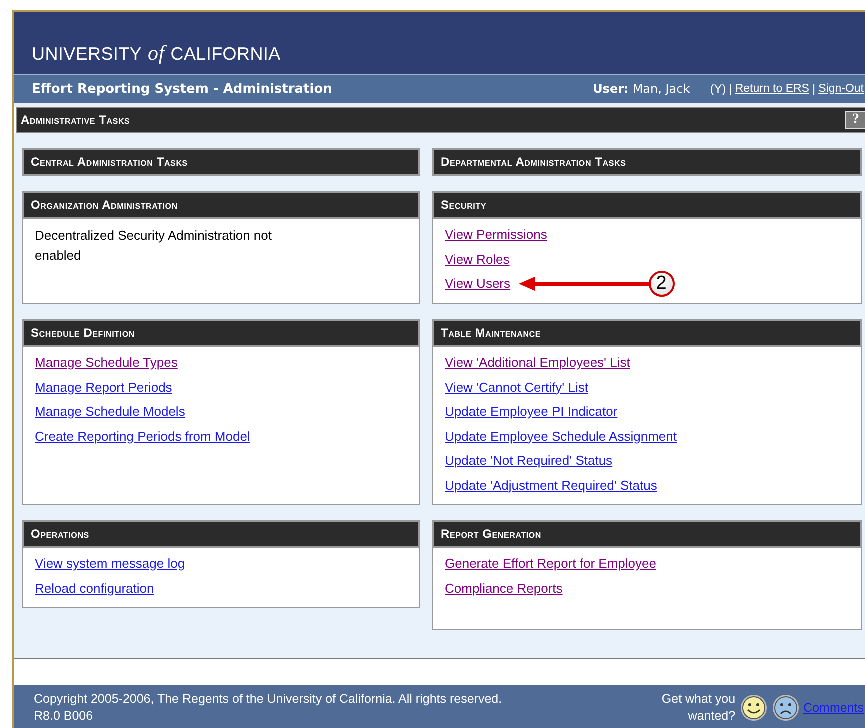 The width and height of the screenshot is (865, 728). I want to click on version-text: R8.0 B006, so click(64, 716).